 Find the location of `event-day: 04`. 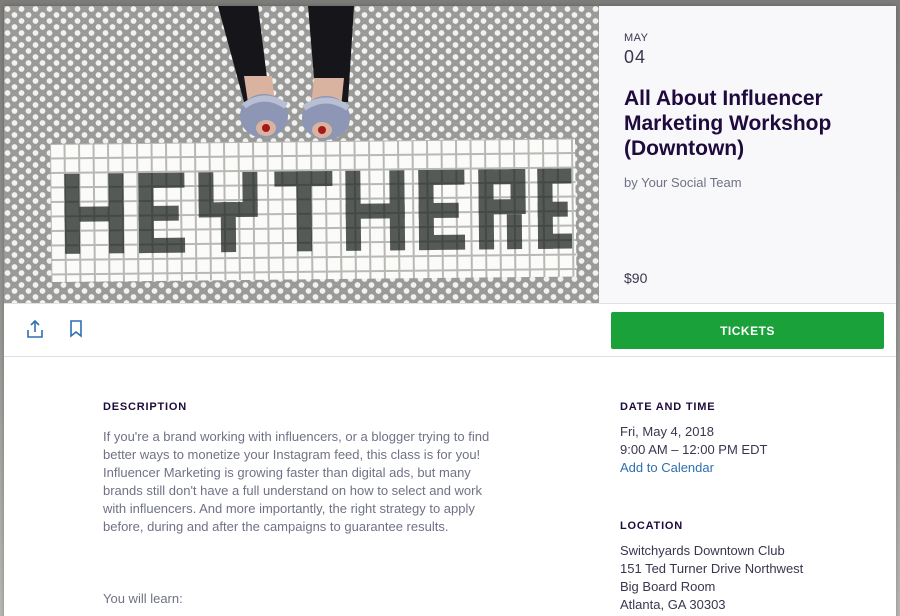

event-day: 04 is located at coordinates (635, 57).